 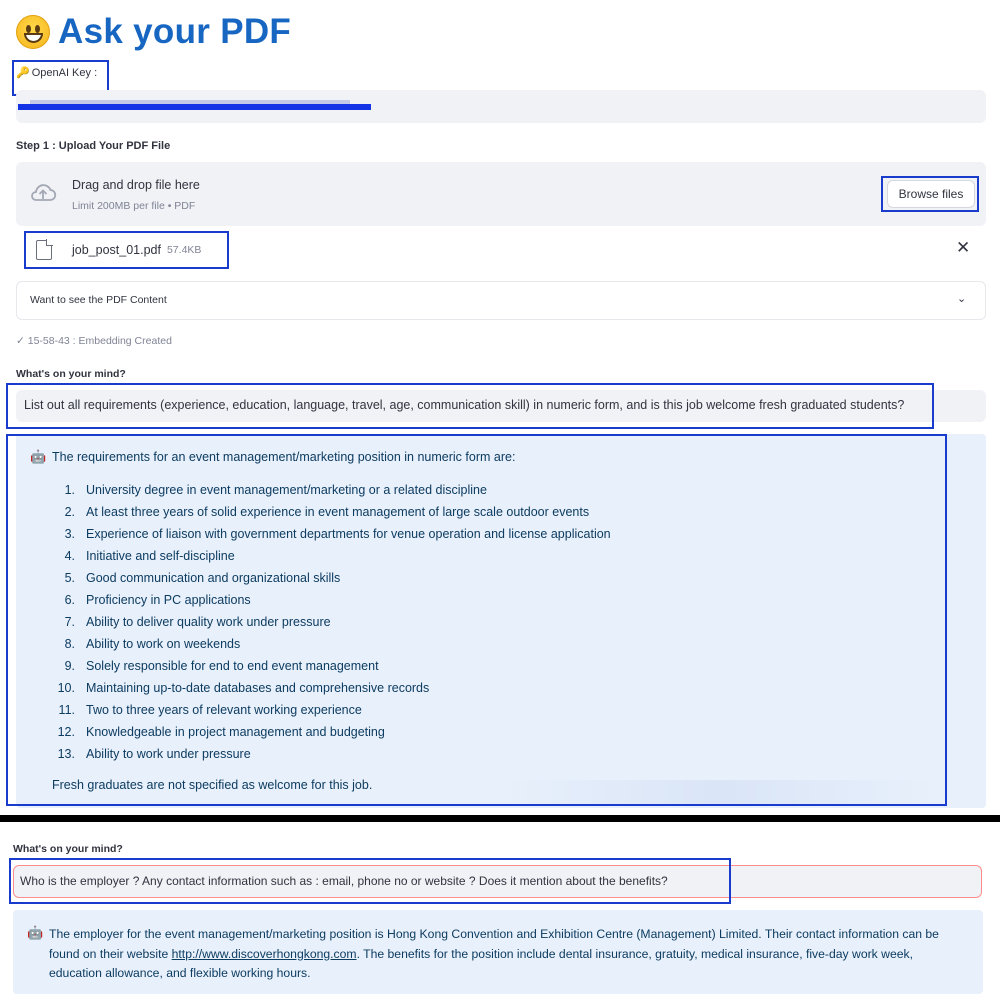 I want to click on embedding-status-text: 15-58-43 : Embedding Created, so click(x=99, y=341).